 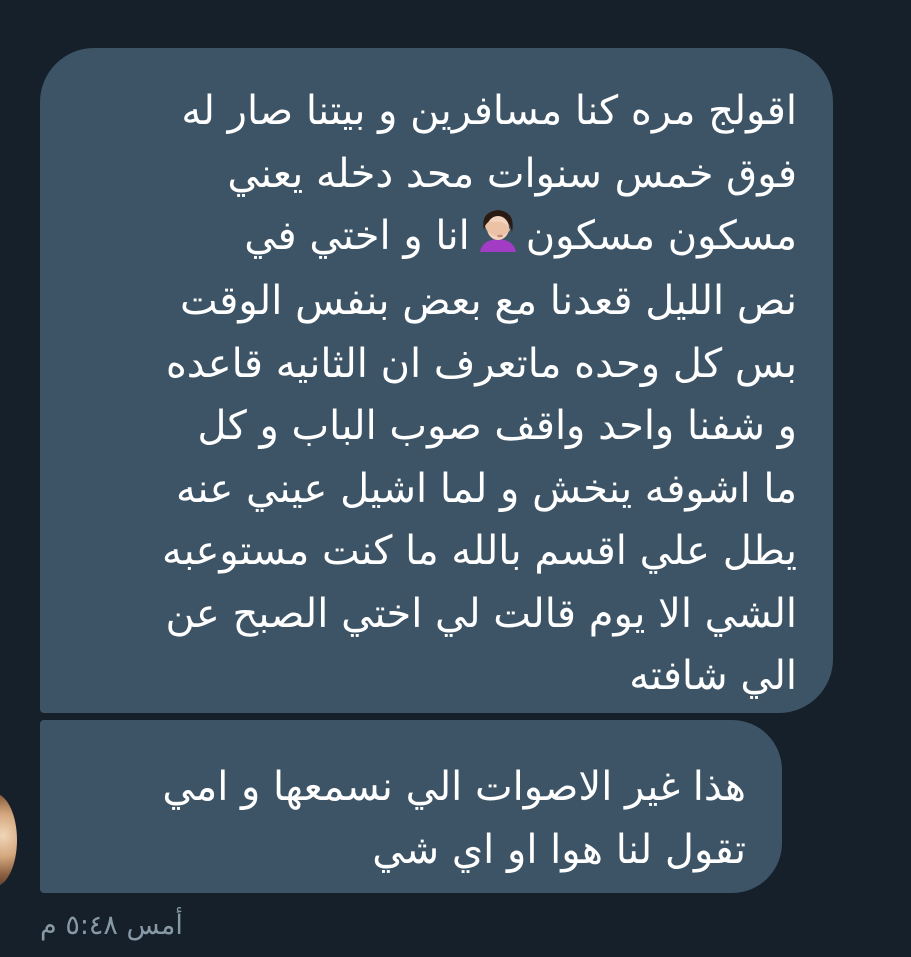 I want to click on message-line: الشي الا يوم قالت لي اختي الصبح عن, so click(x=481, y=613).